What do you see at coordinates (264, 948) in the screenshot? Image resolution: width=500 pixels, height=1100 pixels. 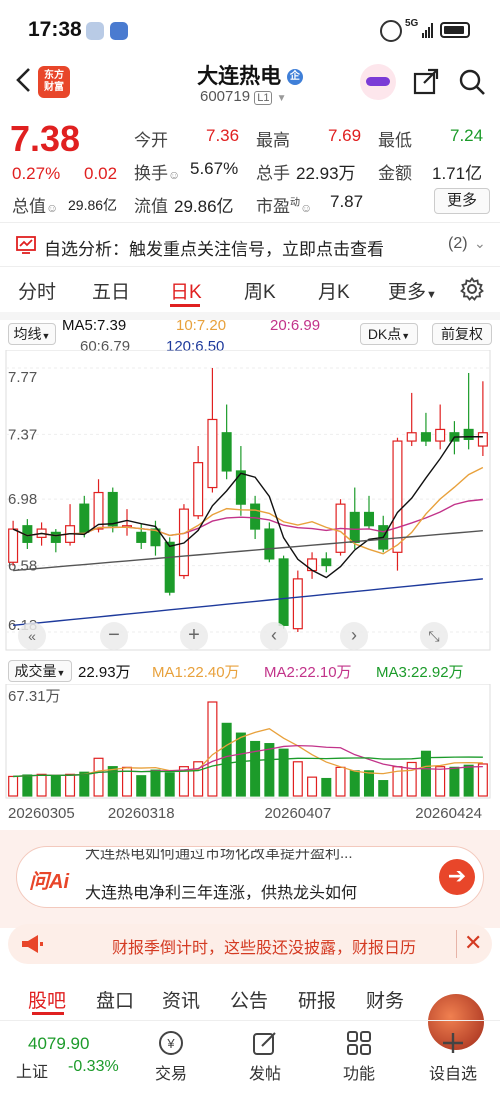 I see `notice-text: 财报季倒计时，这些股还没披露，财报日历` at bounding box center [264, 948].